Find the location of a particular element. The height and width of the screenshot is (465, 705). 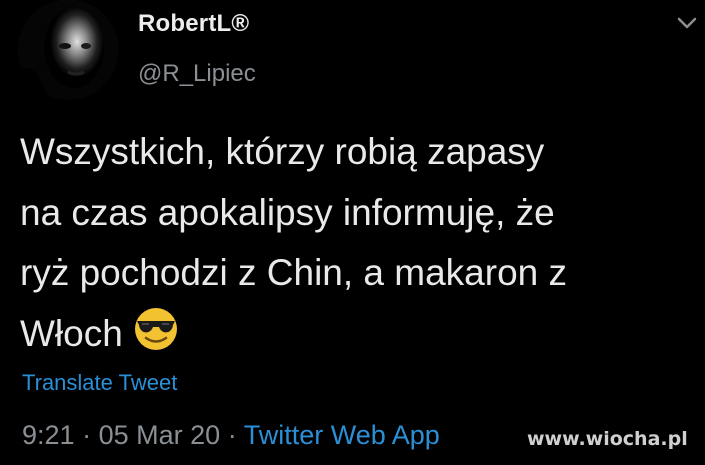

avatar is located at coordinates (68, 50).